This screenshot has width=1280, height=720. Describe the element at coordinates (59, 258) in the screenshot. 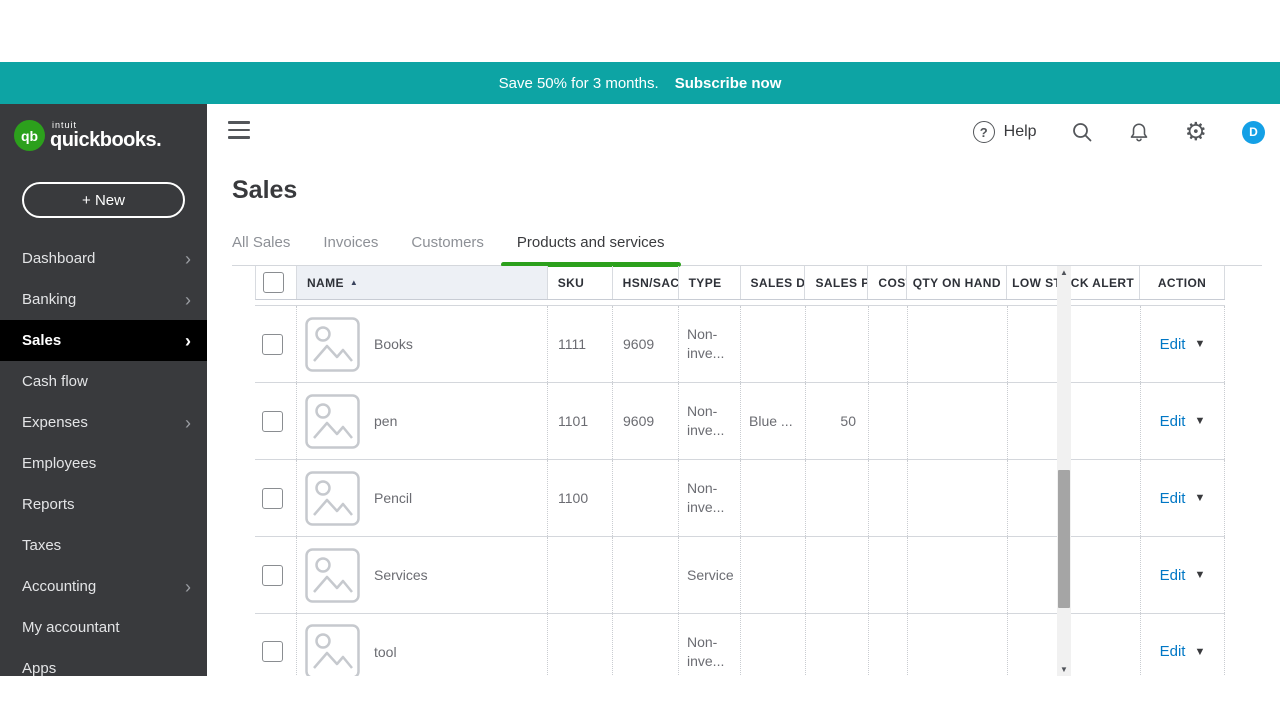

I see `sidebar-item-label: Dashboard` at that location.